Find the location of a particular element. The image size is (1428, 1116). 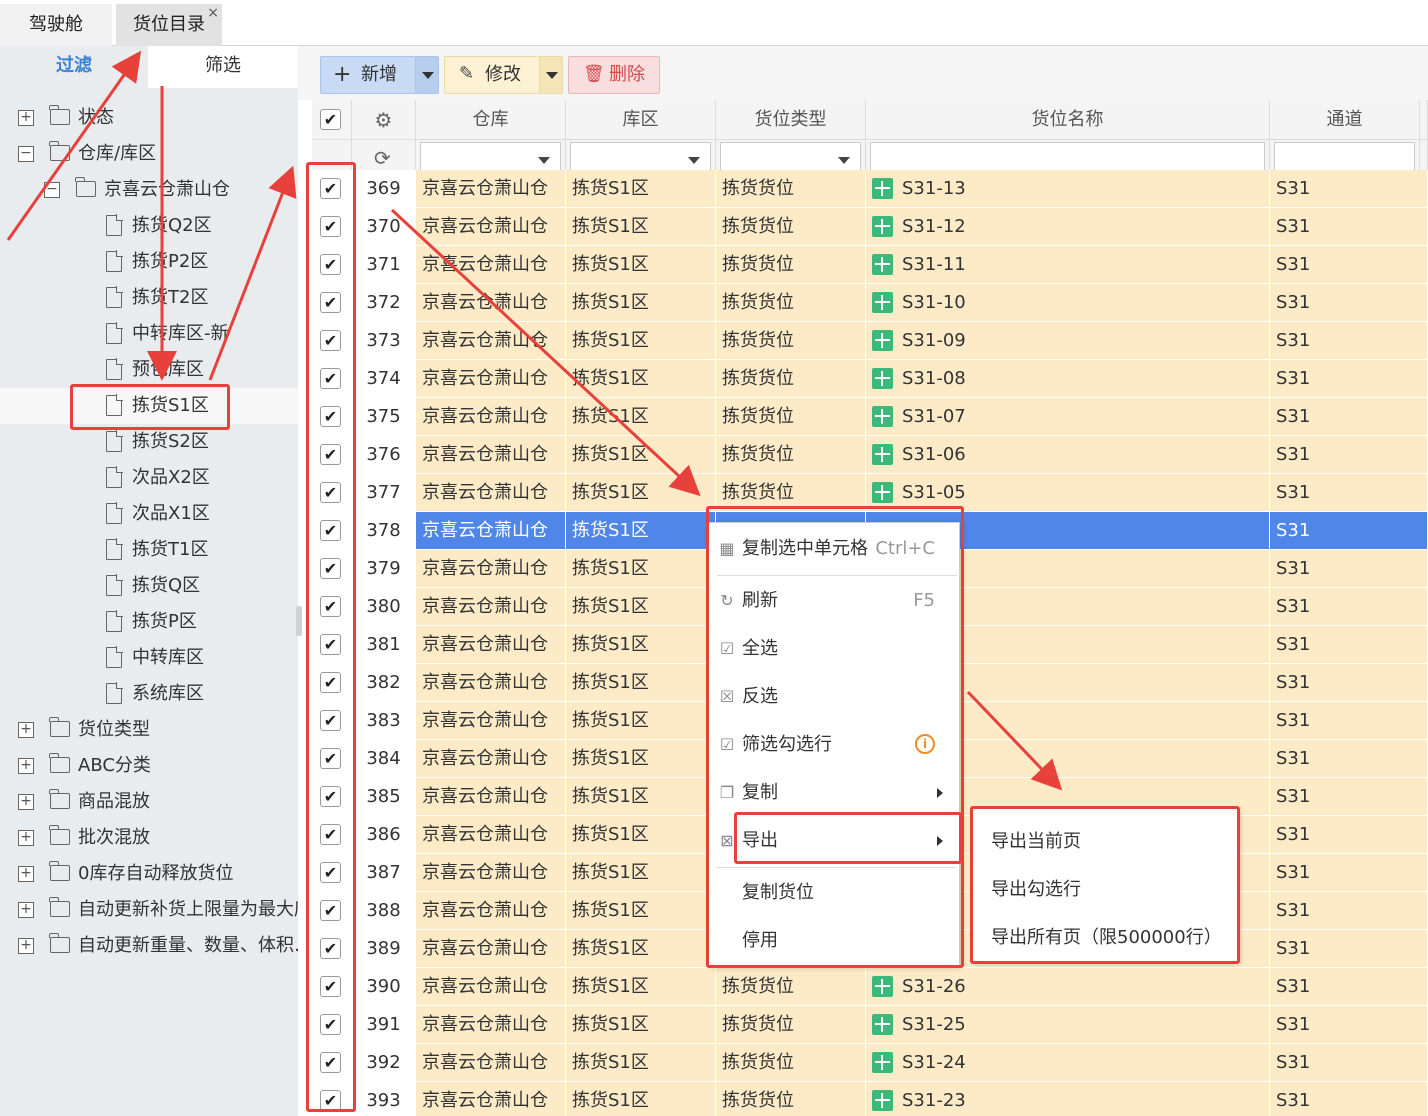

table-row: ✔ 392 京喜云仓萧山仓 拣货S1区 拣货货位 S31-24 S31 is located at coordinates (870, 1063).